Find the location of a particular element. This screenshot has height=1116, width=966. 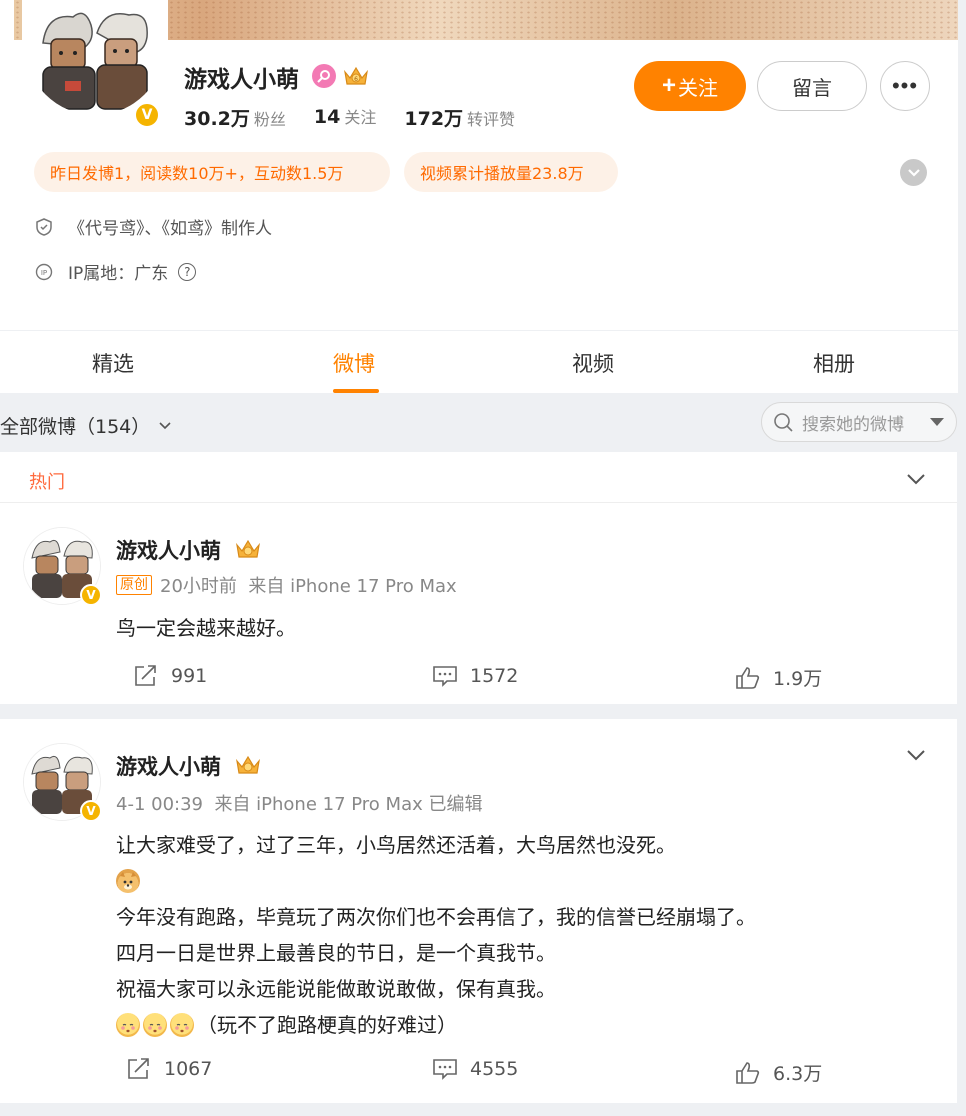

hot-section-label: 热门 is located at coordinates (47, 482).